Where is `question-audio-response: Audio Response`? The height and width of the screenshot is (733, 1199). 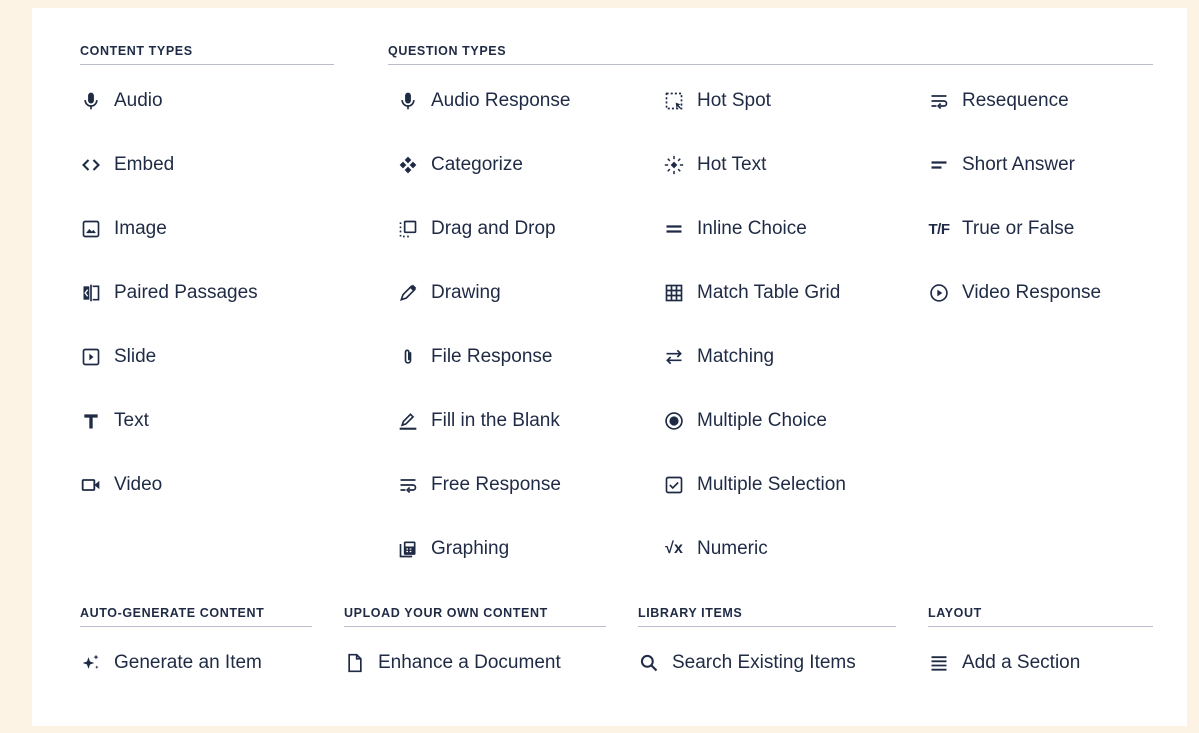
question-audio-response: Audio Response is located at coordinates (483, 101).